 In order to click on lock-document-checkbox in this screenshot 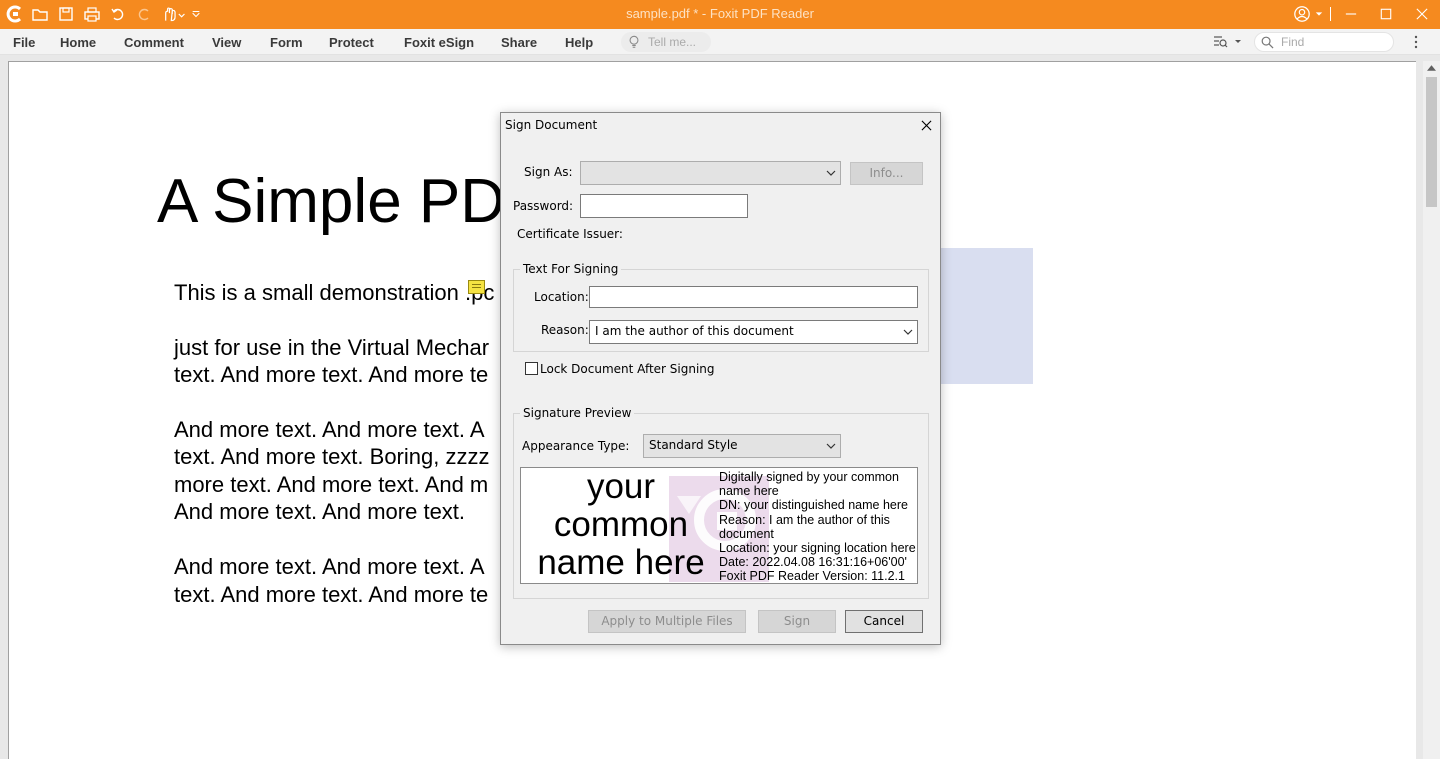, I will do `click(531, 368)`.